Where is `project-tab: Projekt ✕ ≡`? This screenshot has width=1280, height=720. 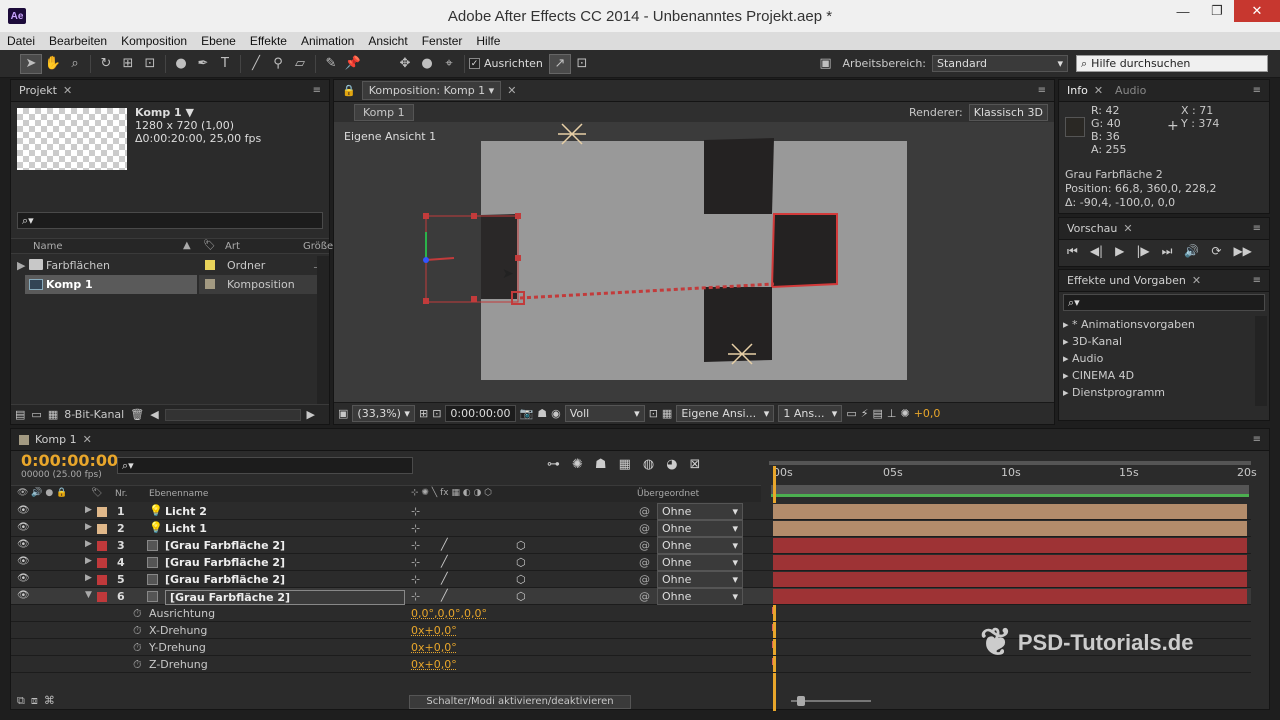 project-tab: Projekt ✕ ≡ is located at coordinates (170, 91).